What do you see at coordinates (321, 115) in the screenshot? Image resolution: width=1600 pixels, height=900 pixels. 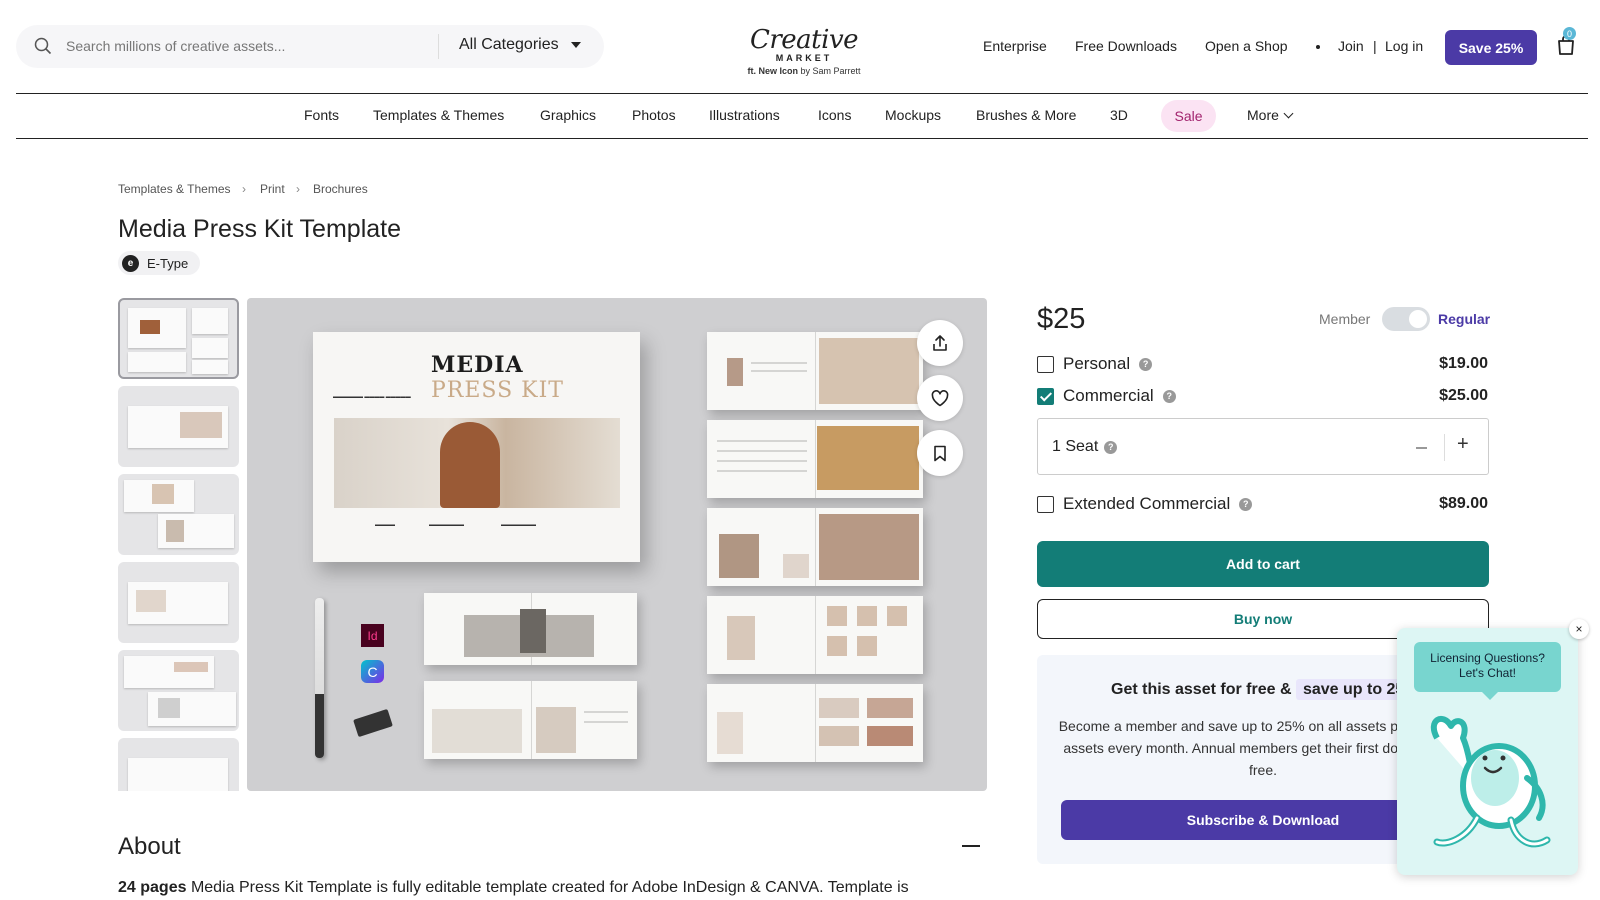 I see `cat-fonts: Fonts` at bounding box center [321, 115].